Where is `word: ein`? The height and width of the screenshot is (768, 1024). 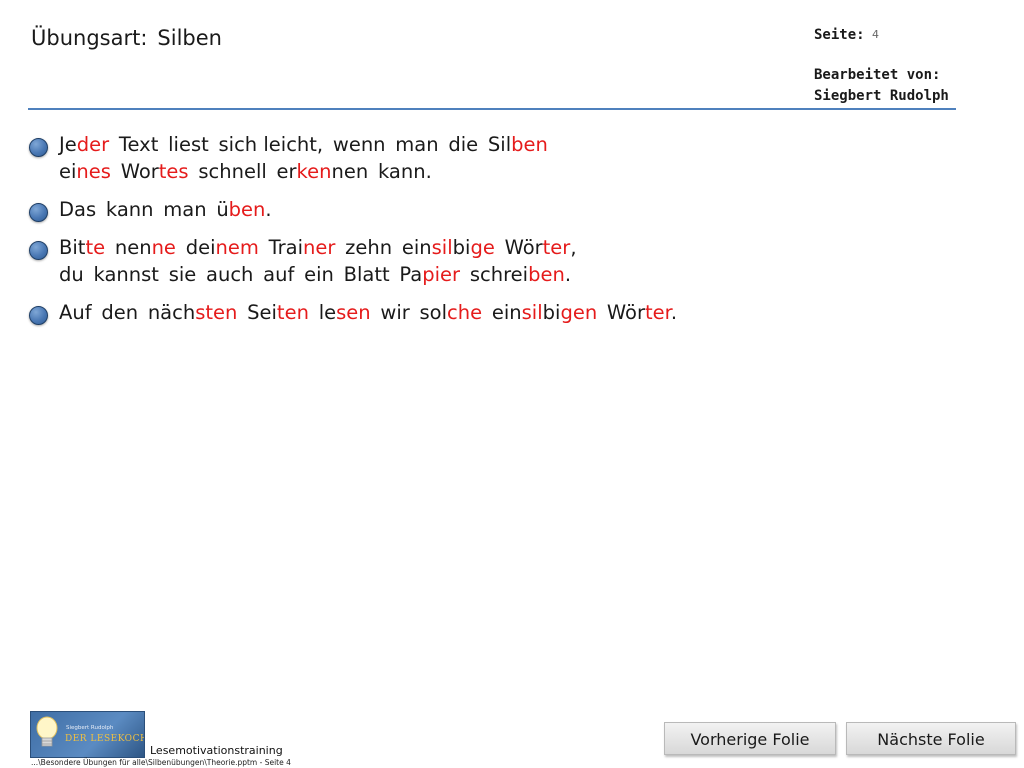 word: ein is located at coordinates (319, 274).